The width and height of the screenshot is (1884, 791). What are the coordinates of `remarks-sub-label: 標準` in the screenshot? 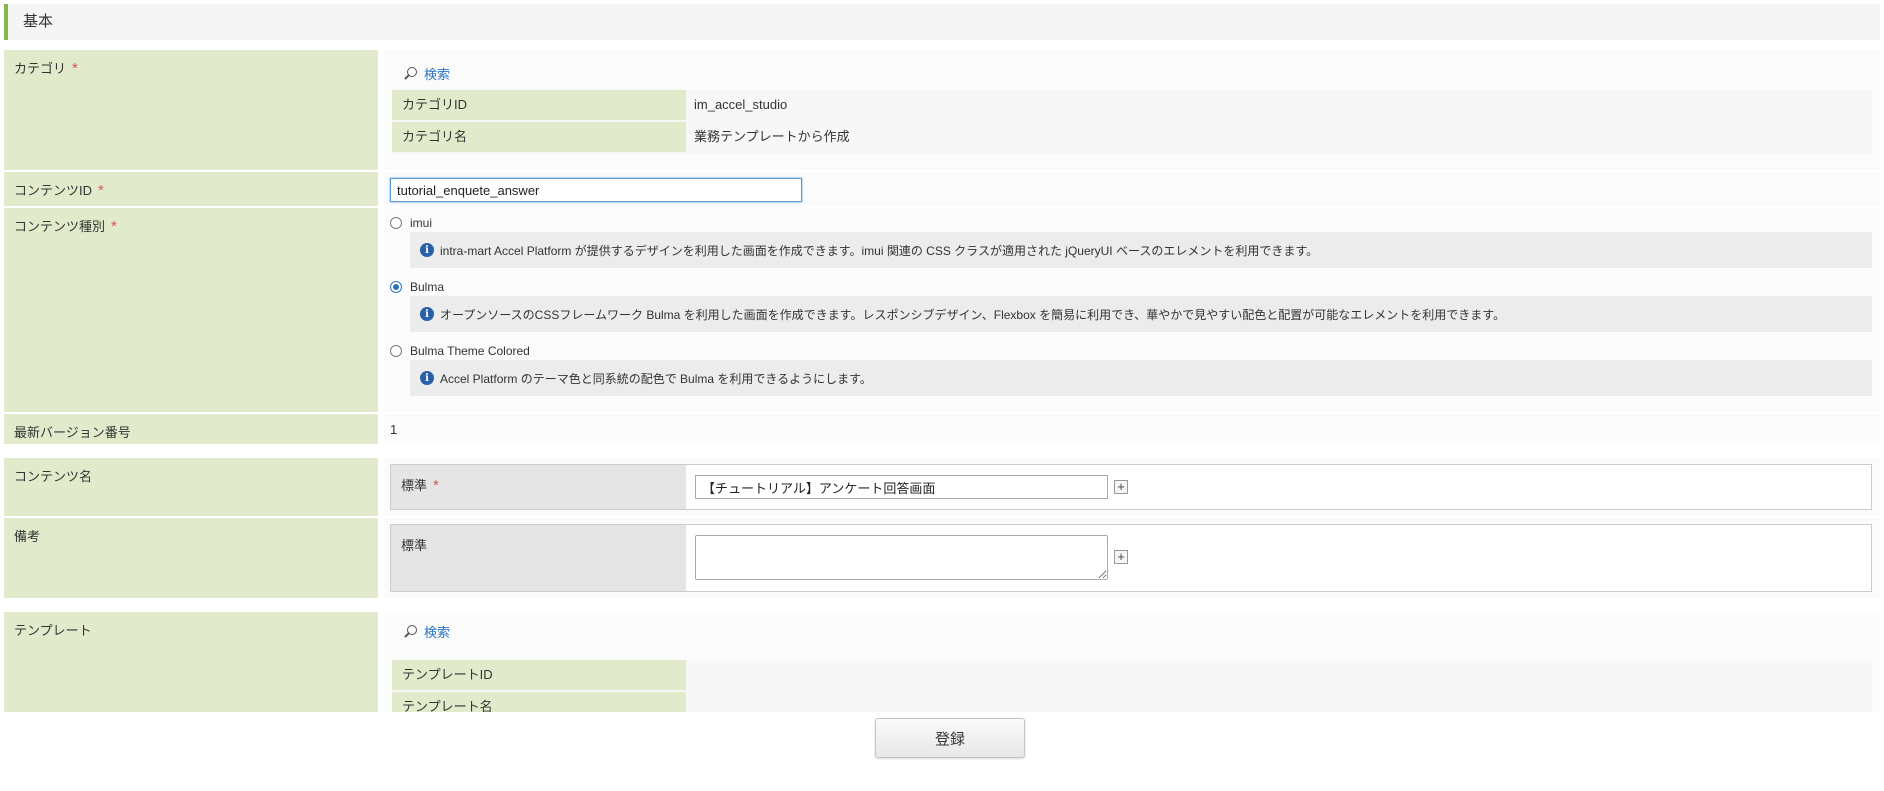 It's located at (414, 545).